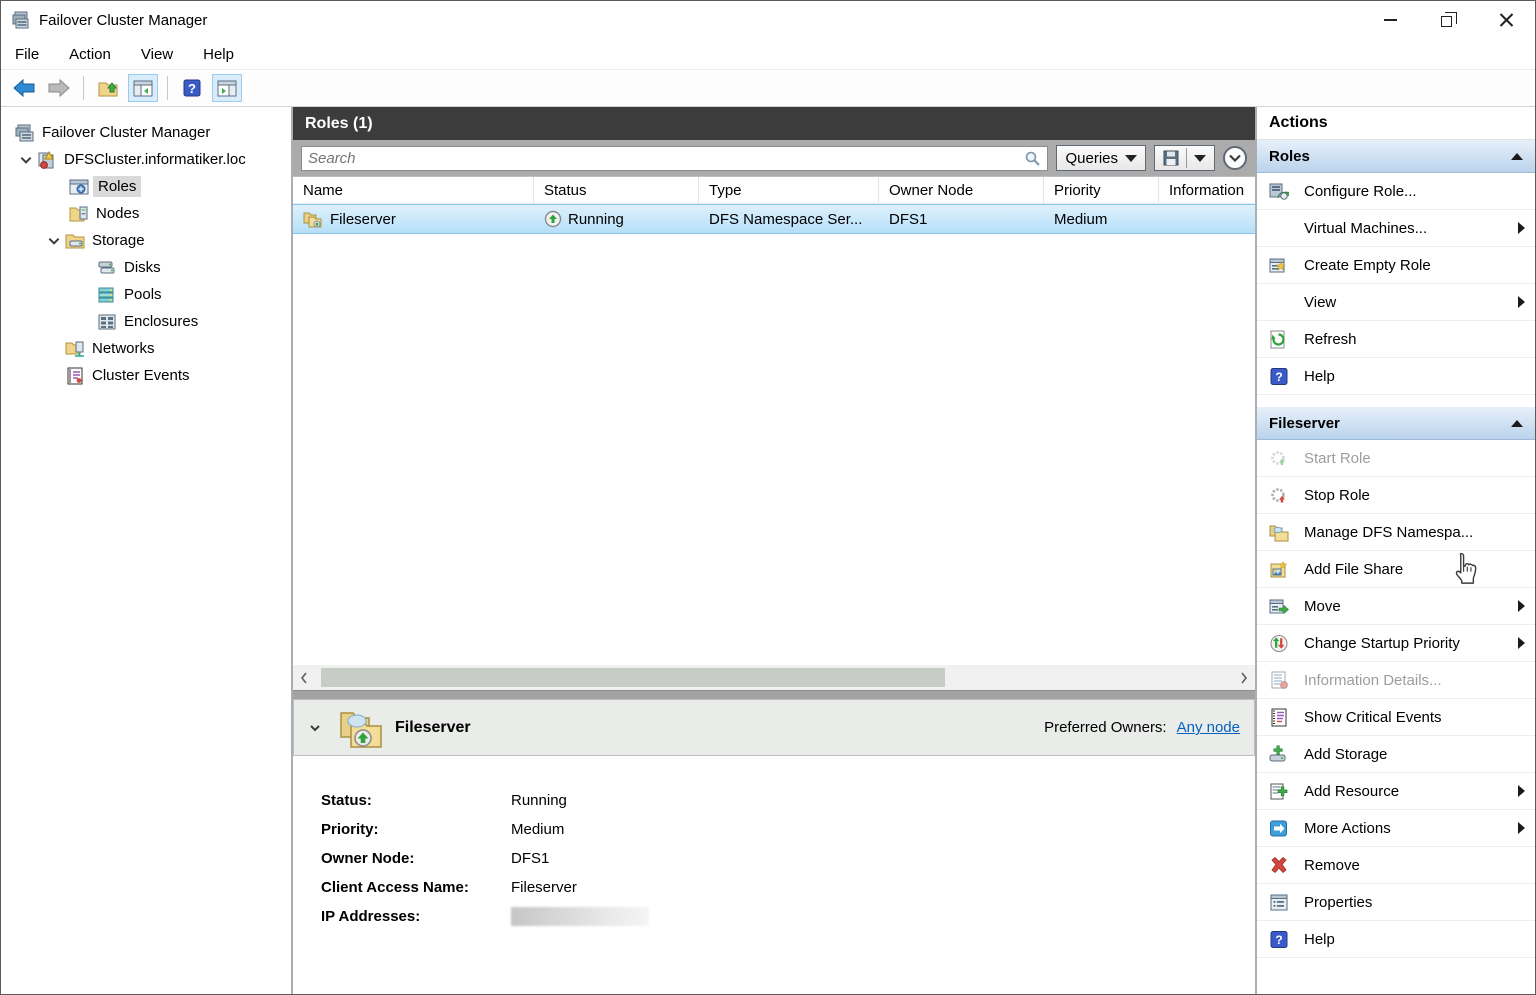  I want to click on action-add-resource: Add Resource, so click(1396, 791).